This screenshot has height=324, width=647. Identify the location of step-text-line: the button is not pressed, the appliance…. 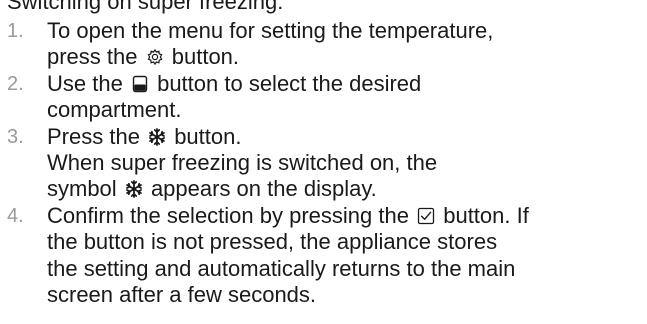
(272, 242).